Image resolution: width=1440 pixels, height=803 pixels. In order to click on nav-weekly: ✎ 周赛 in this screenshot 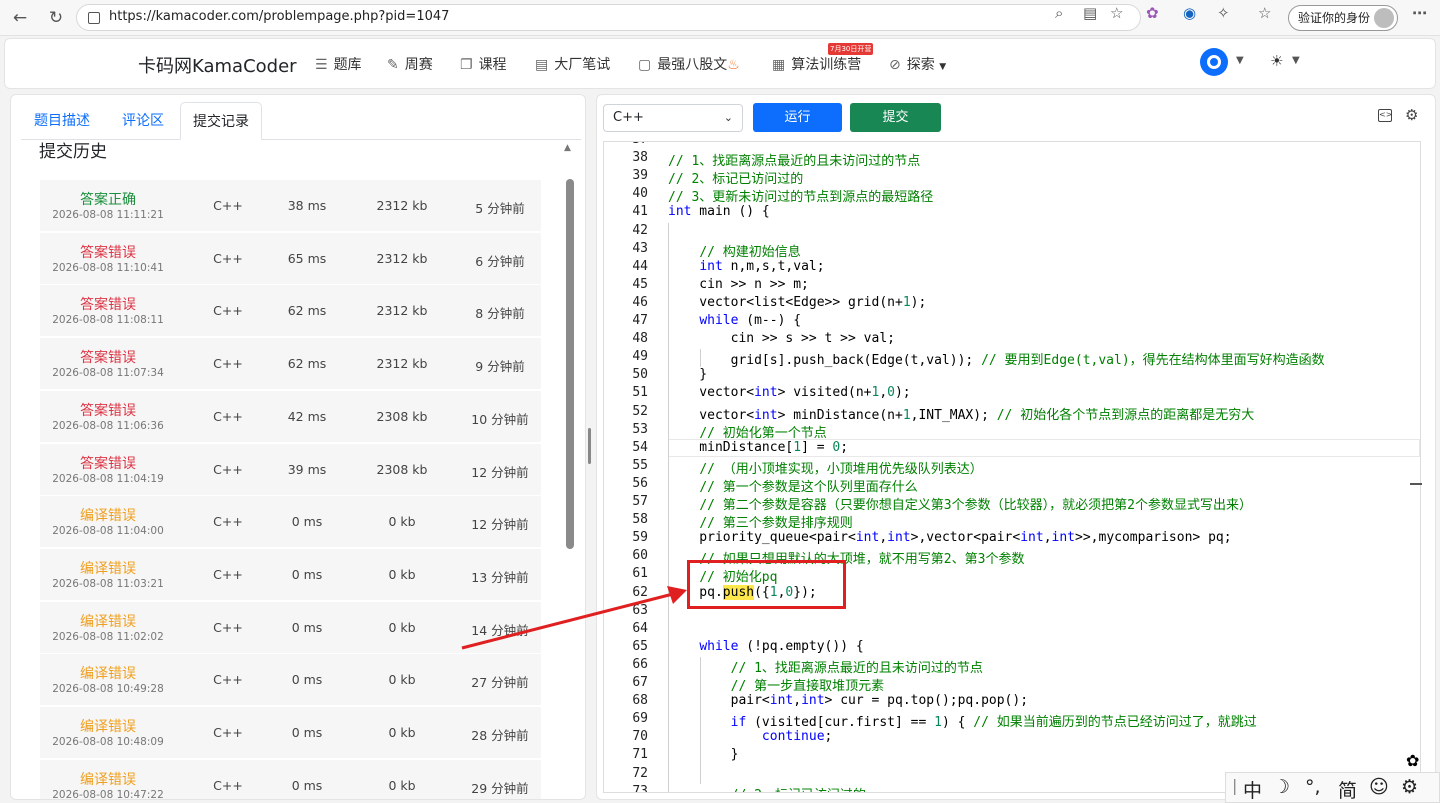, I will do `click(410, 64)`.